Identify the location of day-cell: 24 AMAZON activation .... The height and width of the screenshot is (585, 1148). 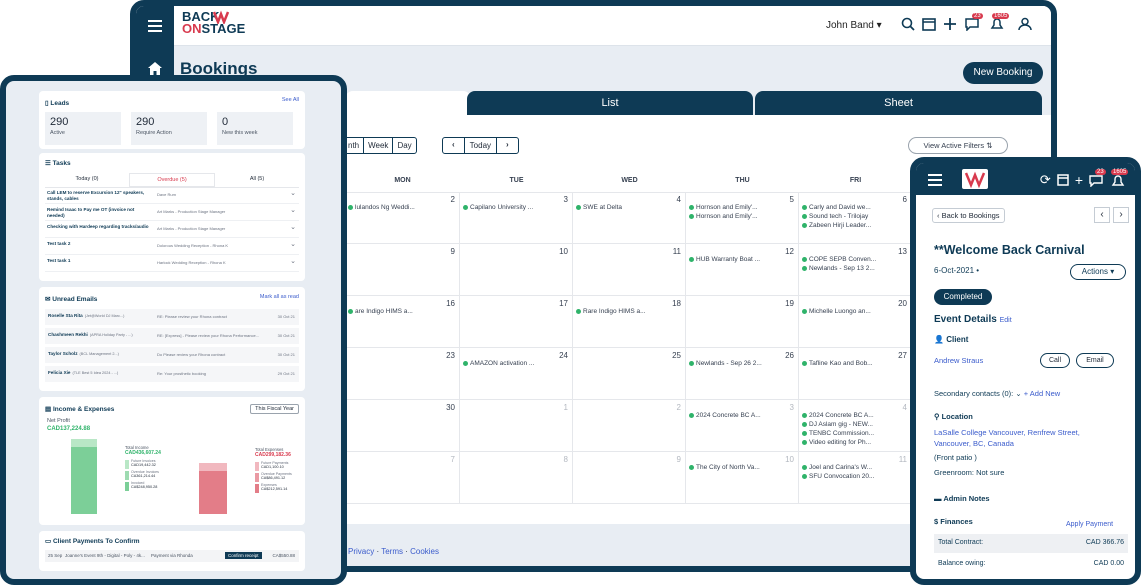
(516, 374).